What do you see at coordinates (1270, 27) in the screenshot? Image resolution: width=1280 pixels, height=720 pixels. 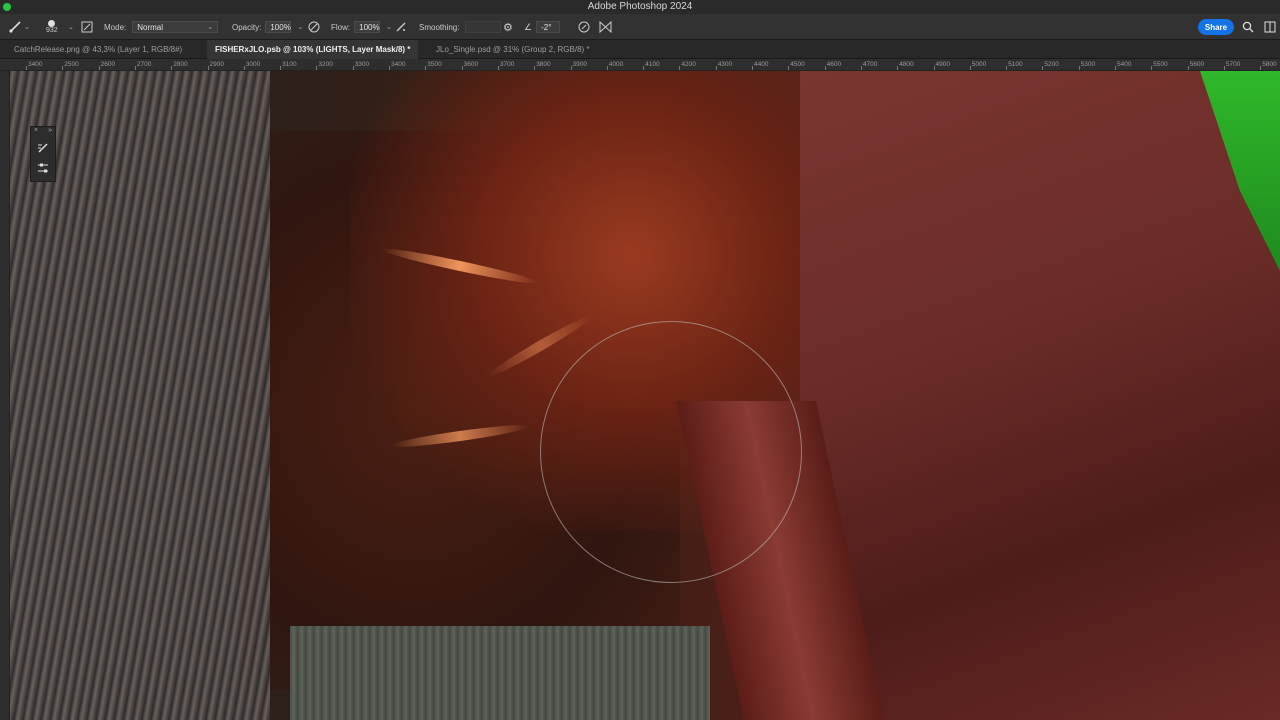 I see `workspace-button` at bounding box center [1270, 27].